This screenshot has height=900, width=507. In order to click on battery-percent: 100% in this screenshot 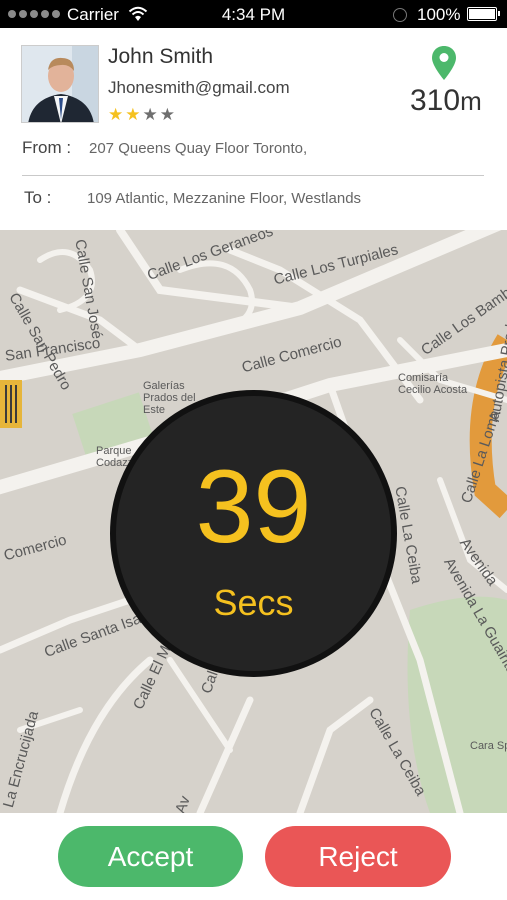, I will do `click(439, 14)`.